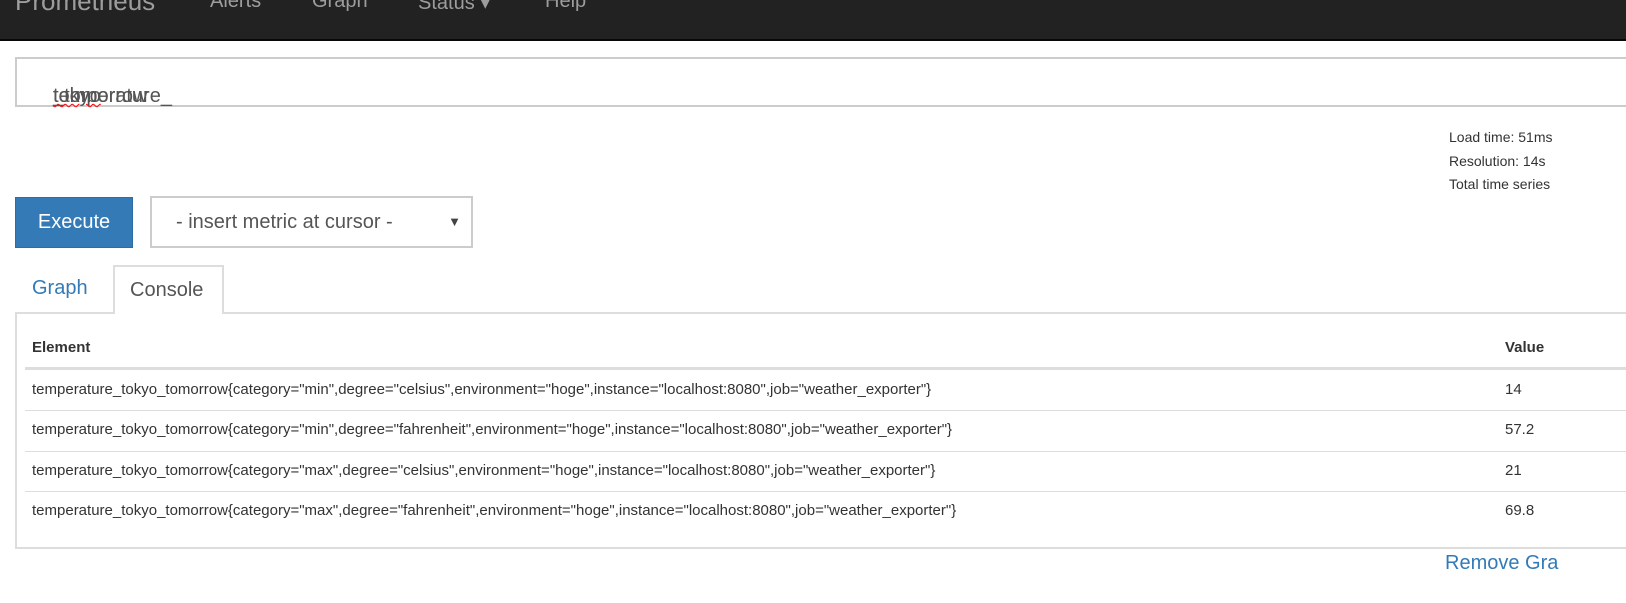  Describe the element at coordinates (454, 7) in the screenshot. I see `nav-status-dropdown: Status ▾` at that location.